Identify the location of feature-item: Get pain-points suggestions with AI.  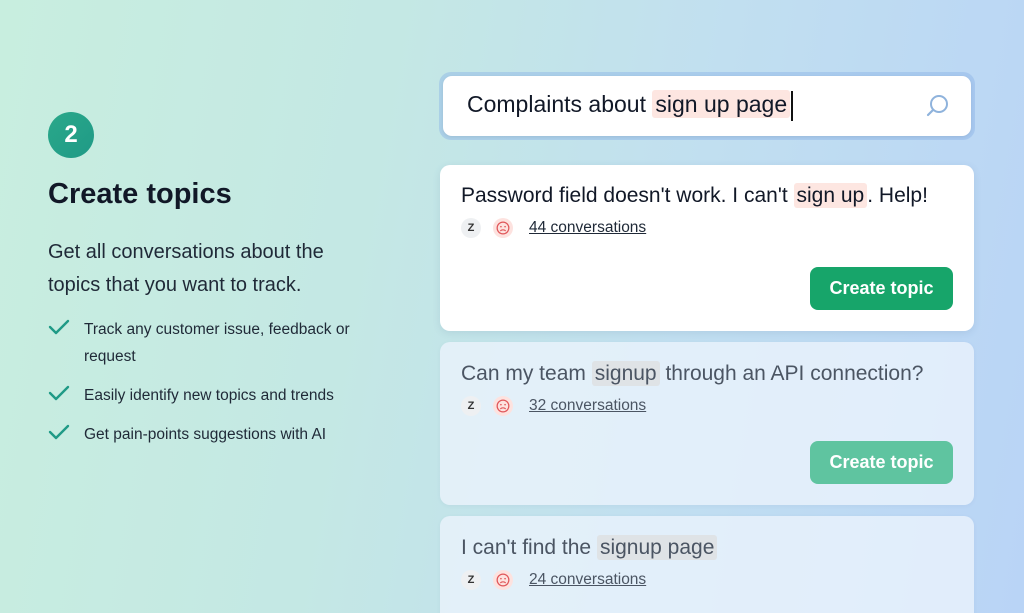
(213, 434).